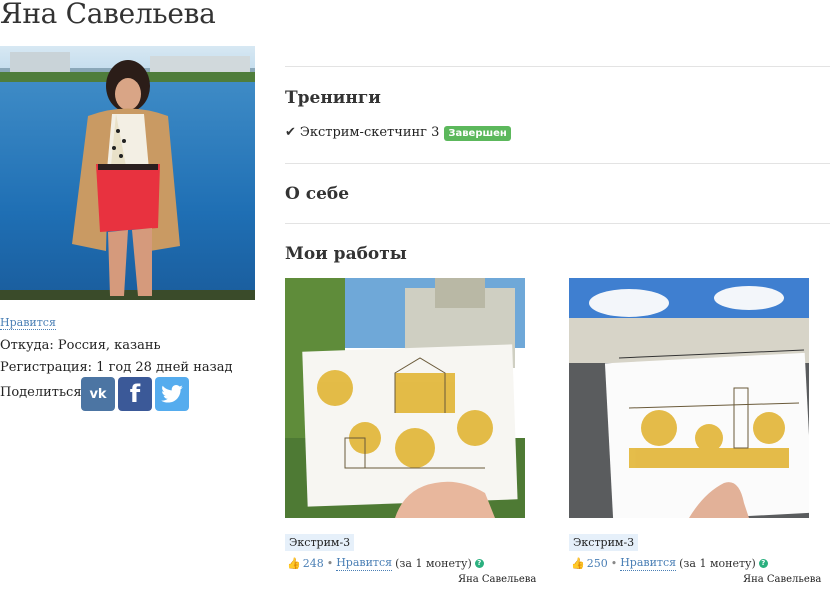  What do you see at coordinates (317, 194) in the screenshot?
I see `about-title: О себе` at bounding box center [317, 194].